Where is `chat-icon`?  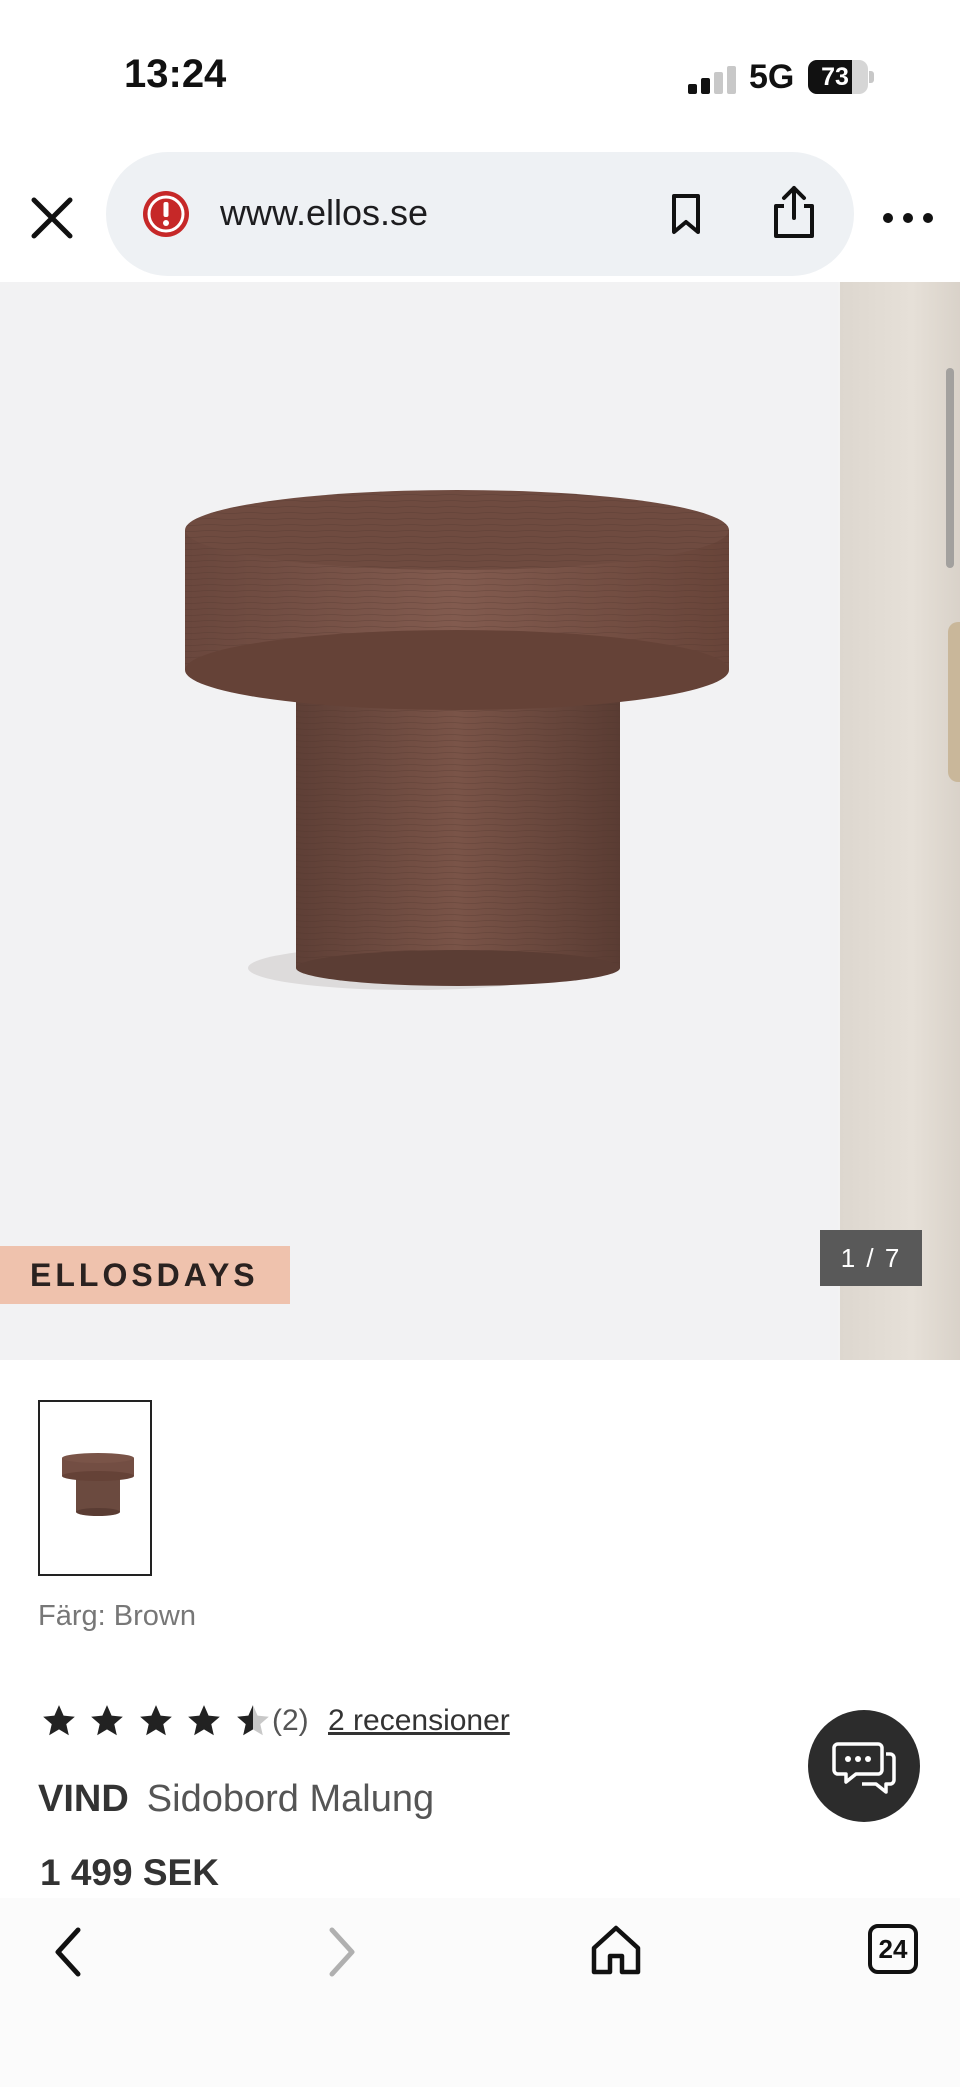
chat-icon is located at coordinates (864, 1768).